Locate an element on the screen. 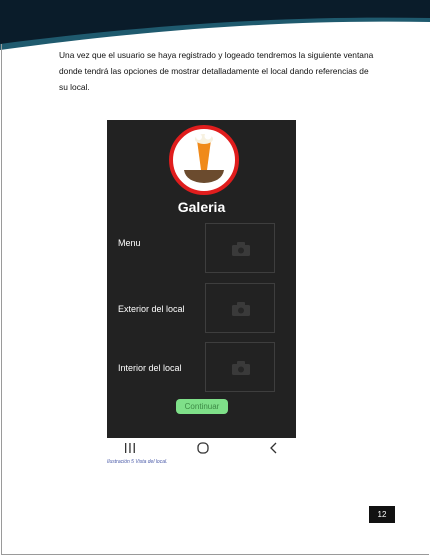  gallery-title: Galeria is located at coordinates (201, 207).